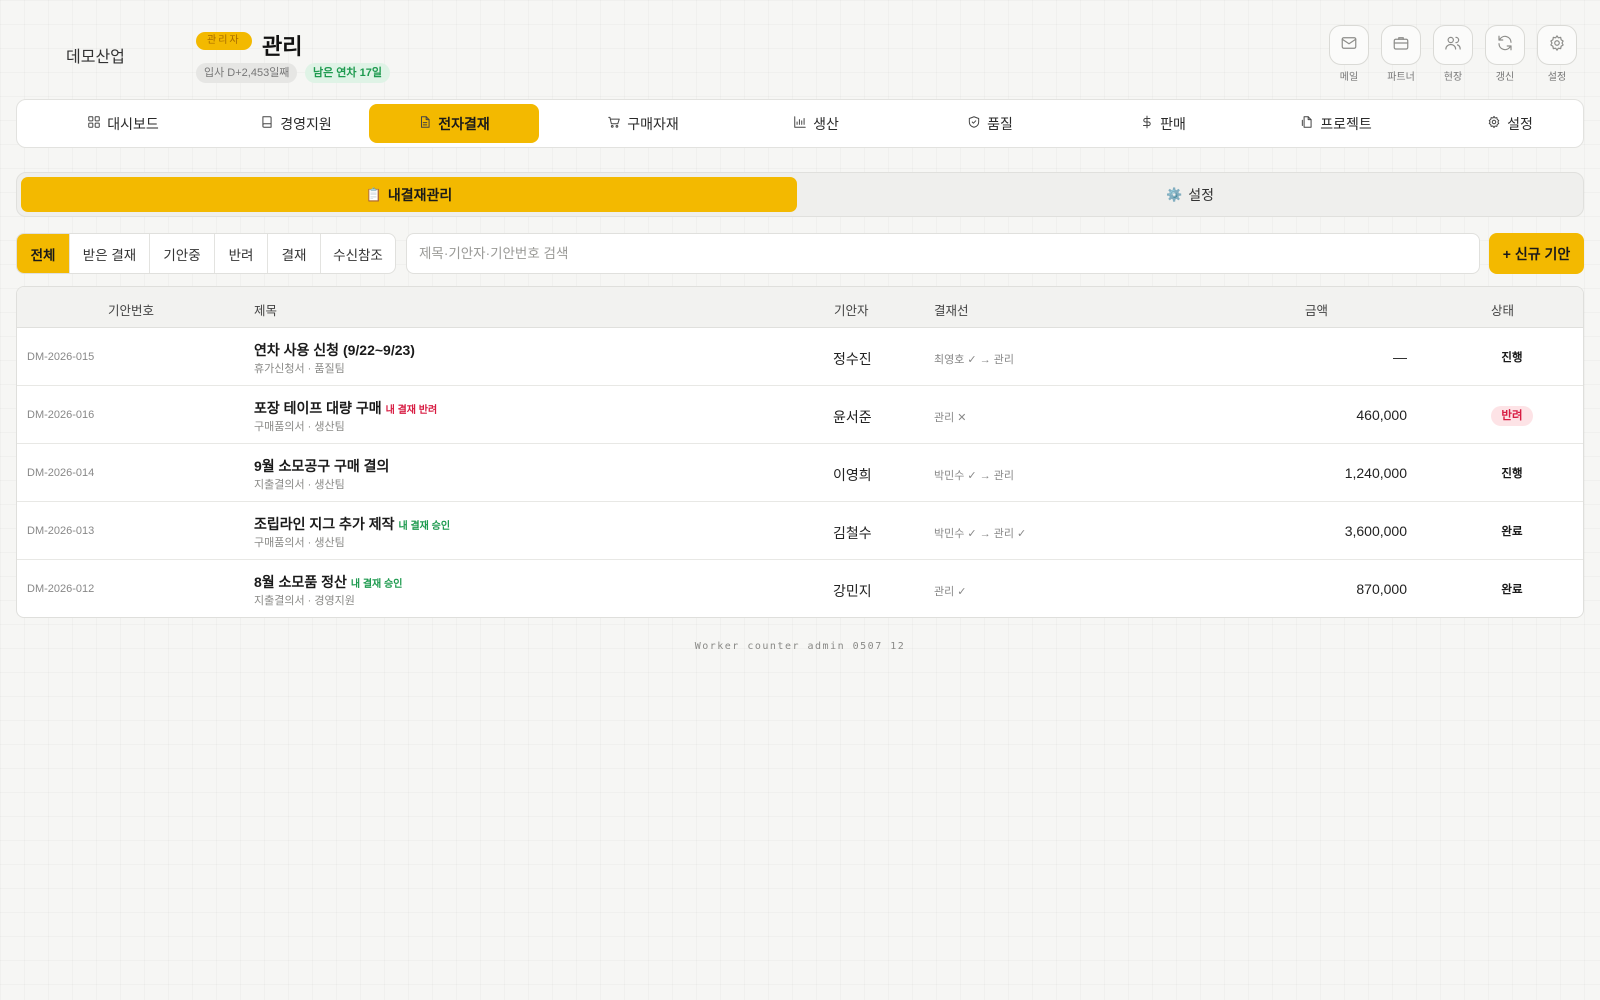 This screenshot has width=1600, height=1000. I want to click on filter-drafting: 기안중, so click(182, 253).